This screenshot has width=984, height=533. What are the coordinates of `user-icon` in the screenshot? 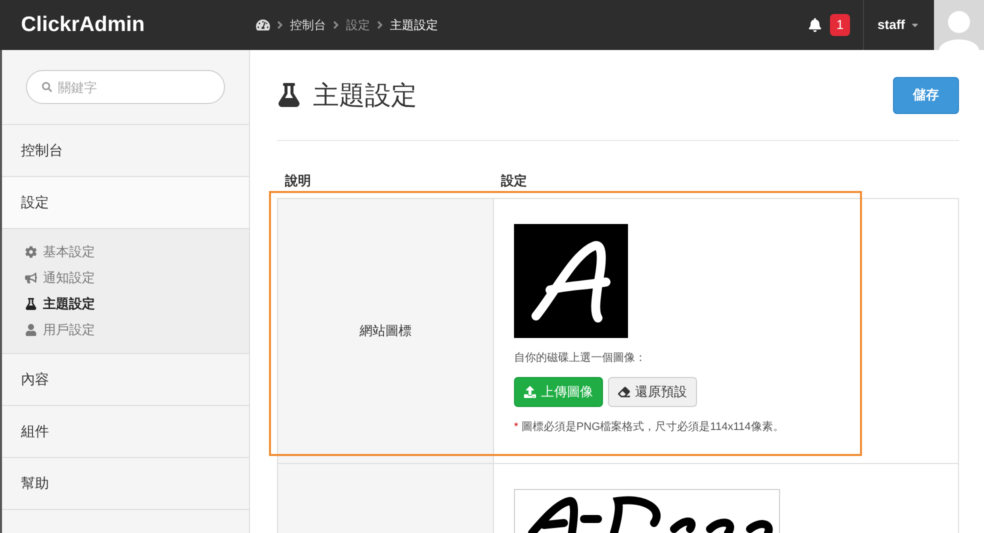 It's located at (31, 330).